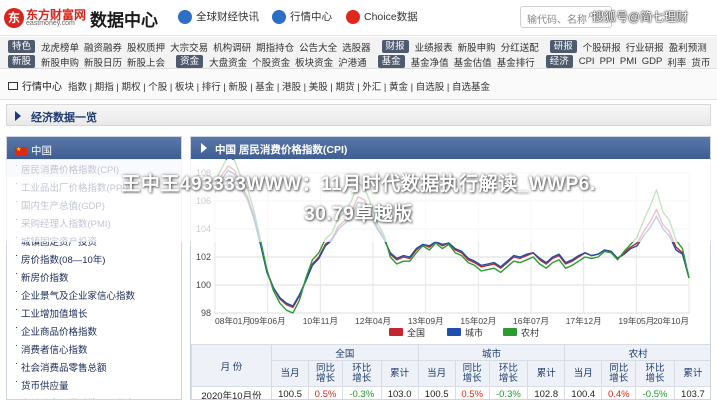 Image resolution: width=717 pixels, height=400 pixels. I want to click on x-tick-label: 10年11月, so click(320, 321).